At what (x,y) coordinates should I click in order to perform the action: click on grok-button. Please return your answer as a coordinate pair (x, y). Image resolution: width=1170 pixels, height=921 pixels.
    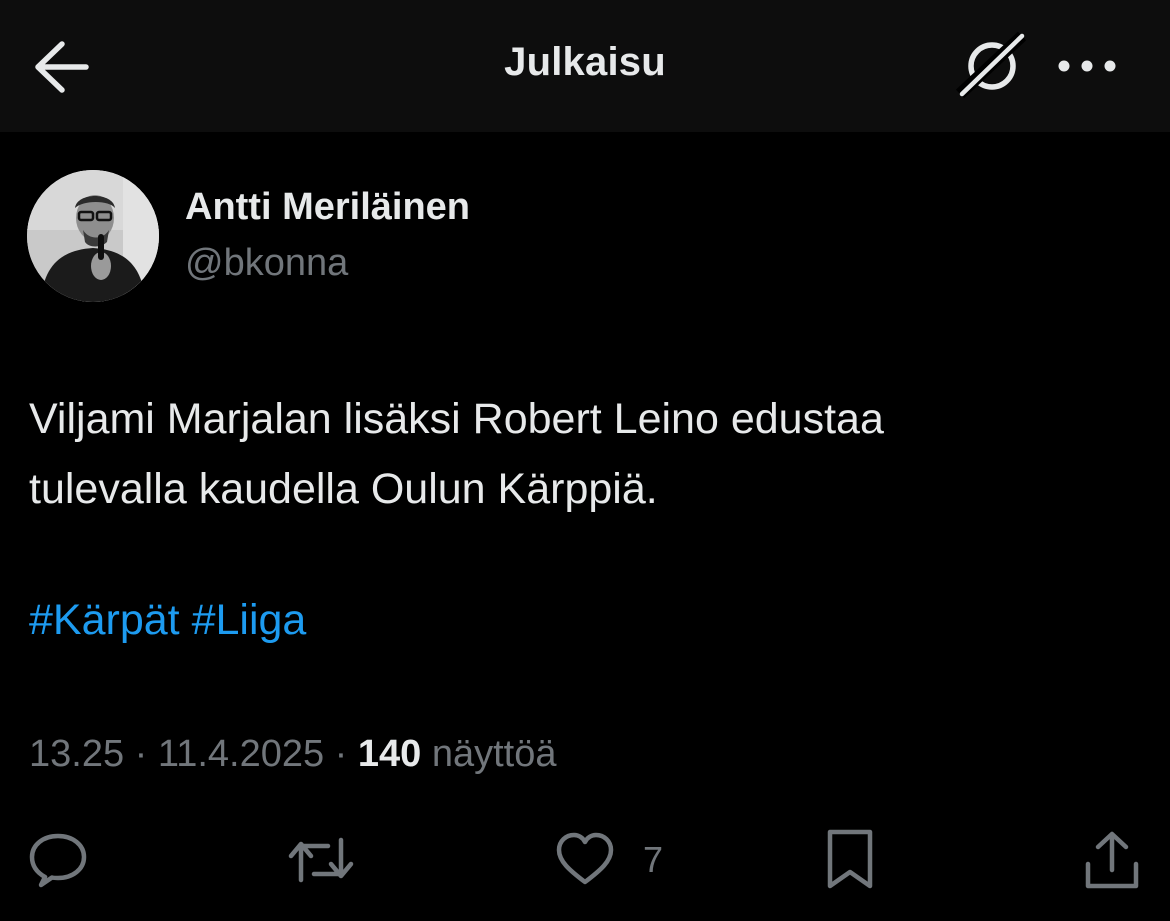
    Looking at the image, I should click on (992, 66).